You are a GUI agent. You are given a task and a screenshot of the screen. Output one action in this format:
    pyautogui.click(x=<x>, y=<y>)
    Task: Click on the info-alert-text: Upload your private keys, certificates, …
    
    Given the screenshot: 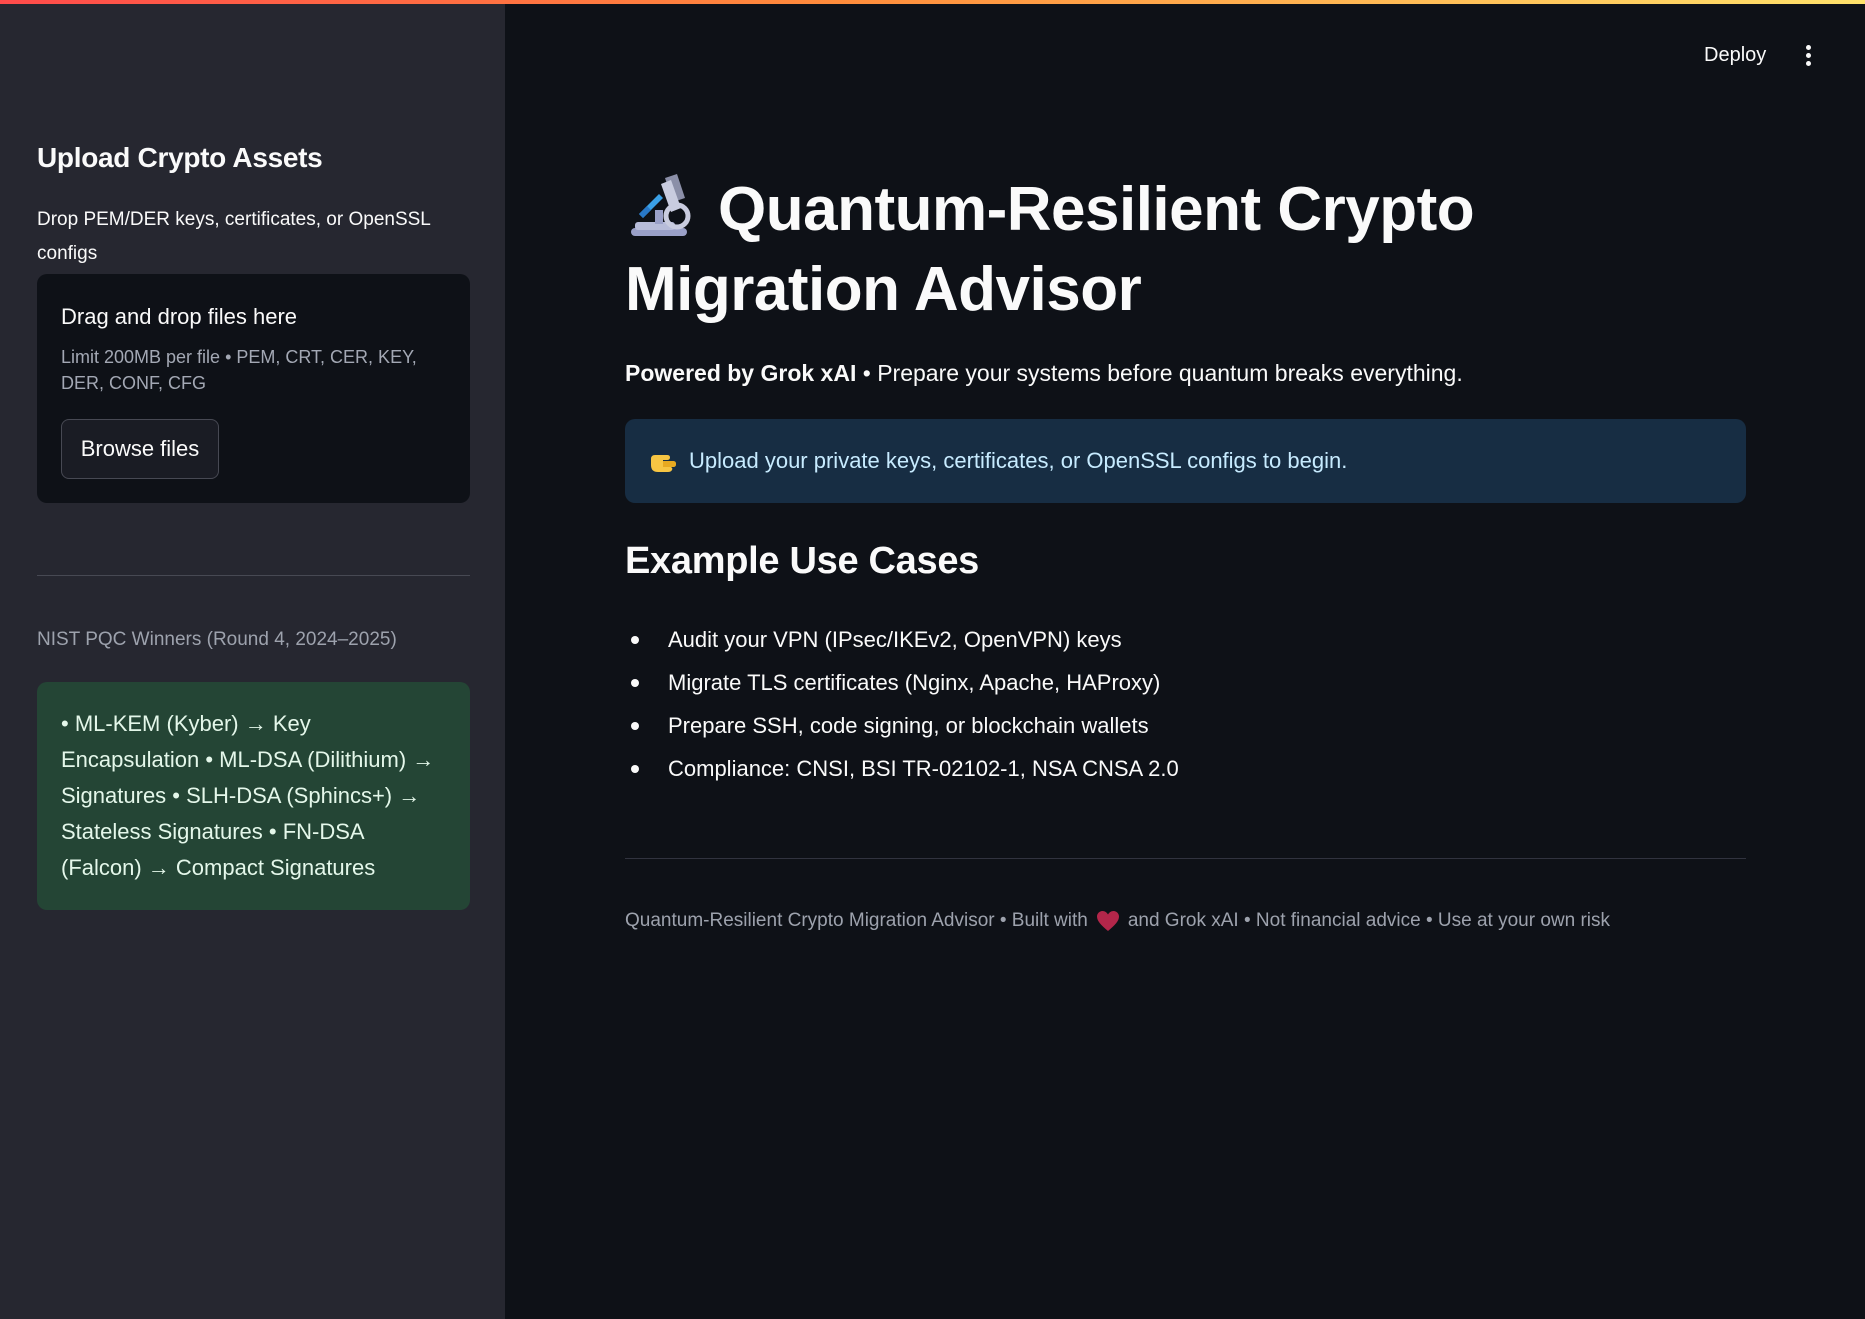 What is the action you would take?
    pyautogui.click(x=1018, y=460)
    